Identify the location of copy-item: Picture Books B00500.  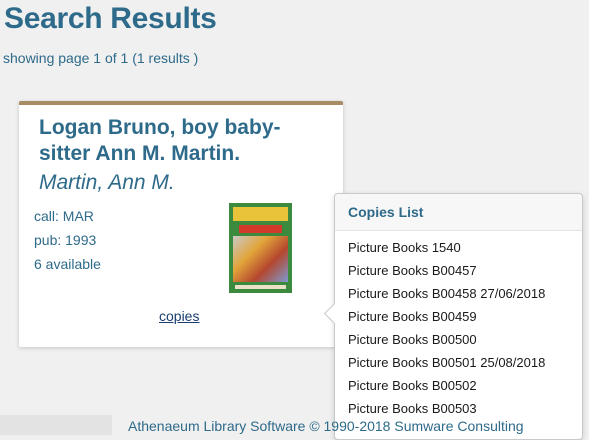
(412, 339).